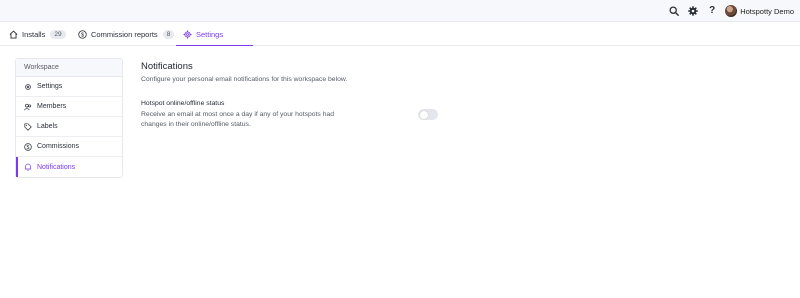  What do you see at coordinates (47, 126) in the screenshot?
I see `sidebar-item-label: Labels` at bounding box center [47, 126].